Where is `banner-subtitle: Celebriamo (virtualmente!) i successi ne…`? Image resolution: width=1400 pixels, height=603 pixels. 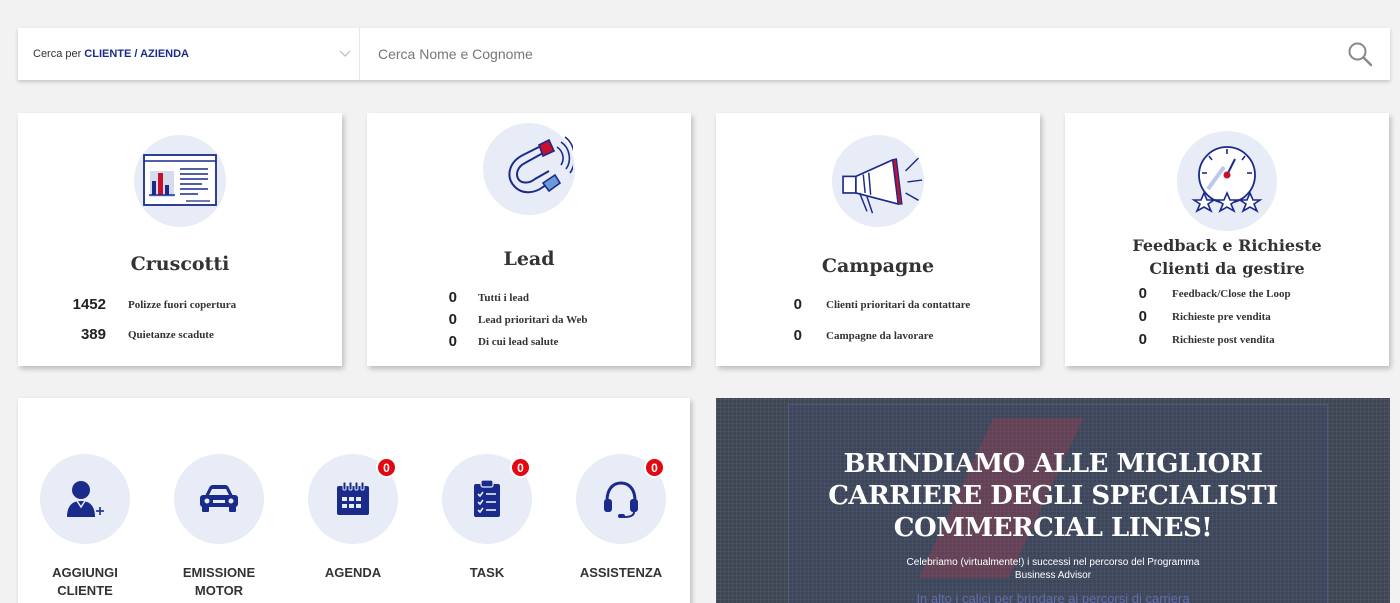
banner-subtitle: Celebriamo (virtualmente!) i successi ne… is located at coordinates (1053, 569).